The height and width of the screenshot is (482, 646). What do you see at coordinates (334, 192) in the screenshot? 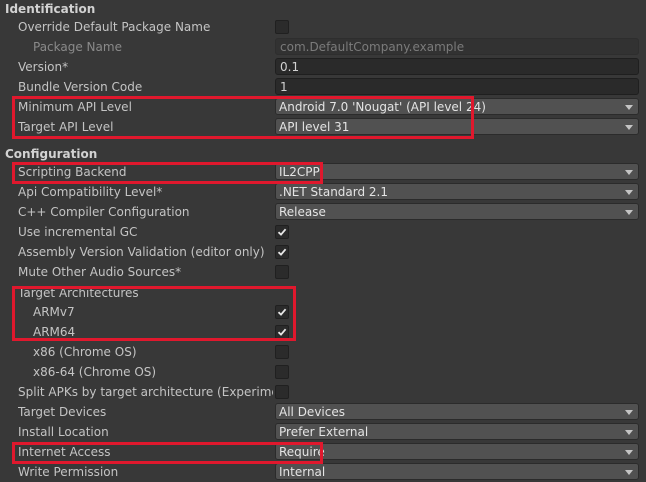
I see `api-compatibility-level-value: .NET Standard 2.1` at bounding box center [334, 192].